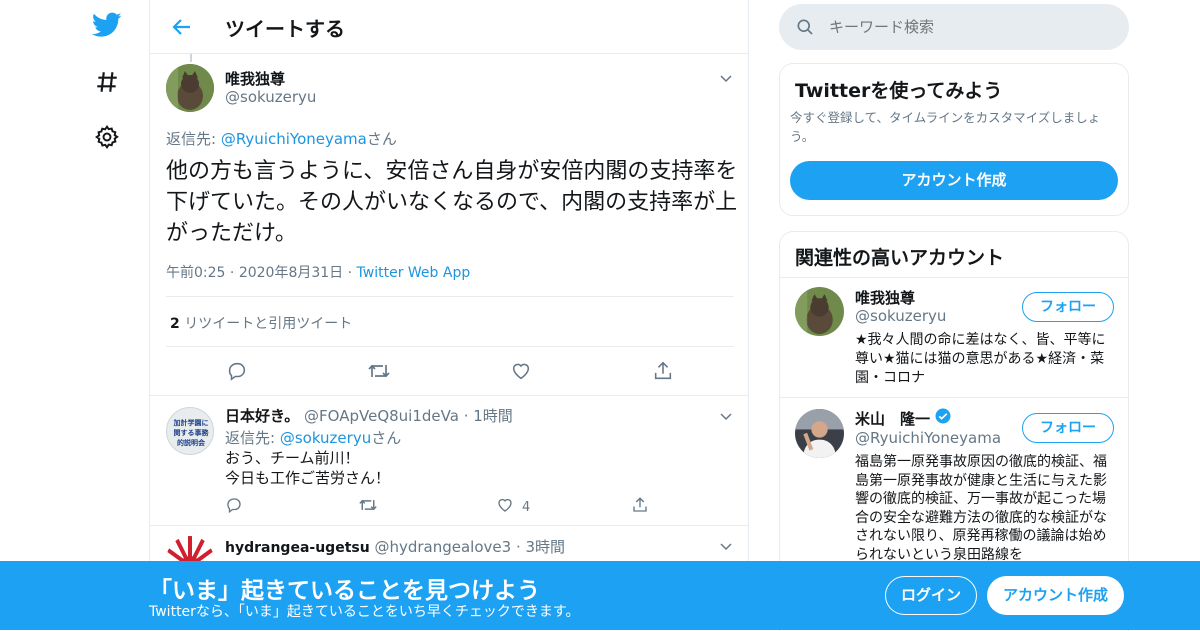 This screenshot has width=1200, height=631. What do you see at coordinates (195, 273) in the screenshot?
I see `tweet-time: 午前0:25` at bounding box center [195, 273].